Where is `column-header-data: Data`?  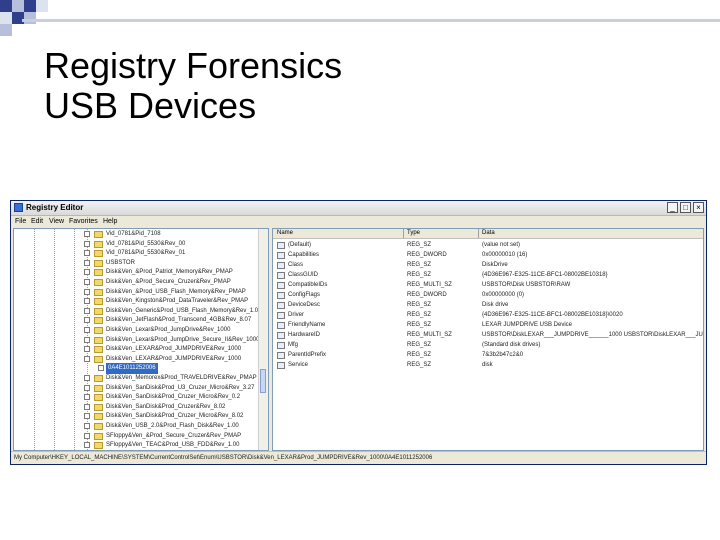
column-header-data: Data is located at coordinates (488, 233).